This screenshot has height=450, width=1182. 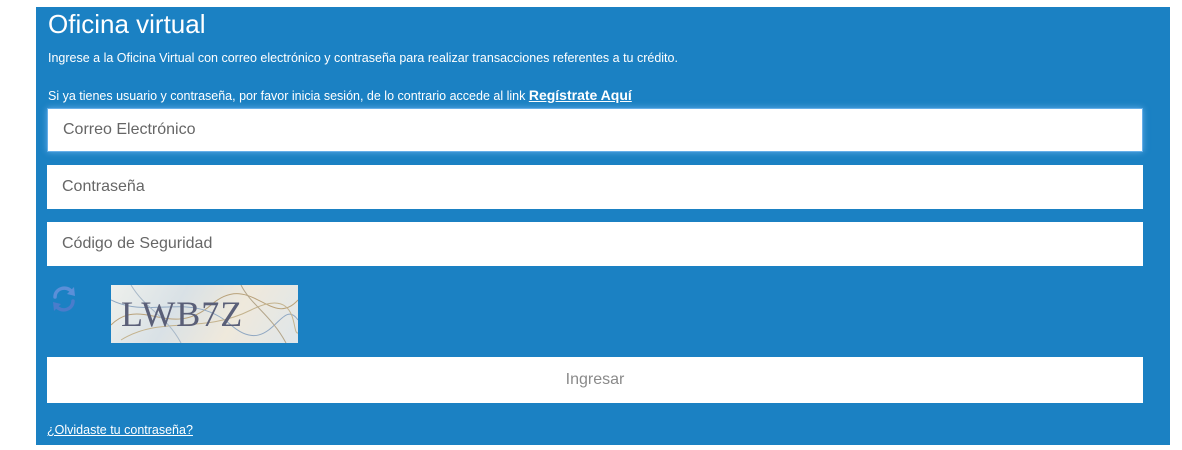 What do you see at coordinates (120, 430) in the screenshot?
I see `forgot-password-link: ¿Olvidaste tu contraseña?` at bounding box center [120, 430].